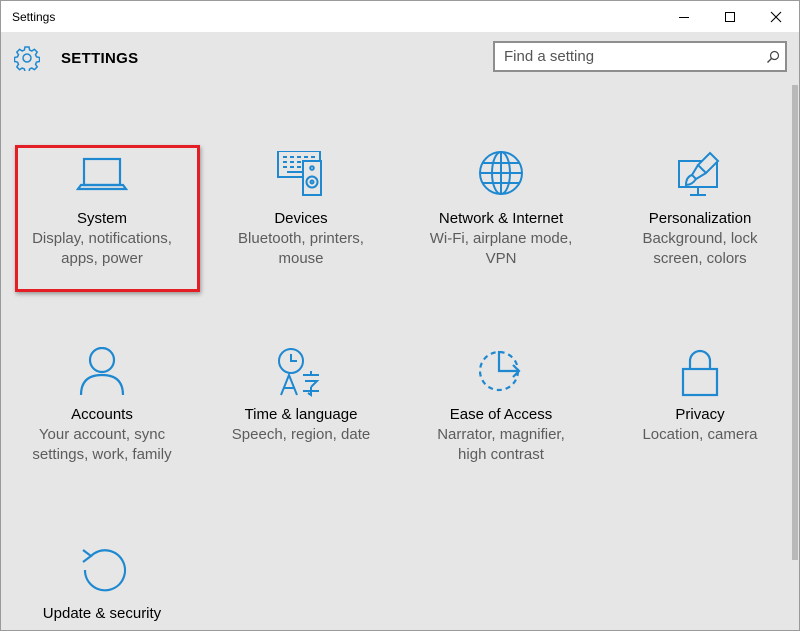  I want to click on tile-title: Devices, so click(301, 218).